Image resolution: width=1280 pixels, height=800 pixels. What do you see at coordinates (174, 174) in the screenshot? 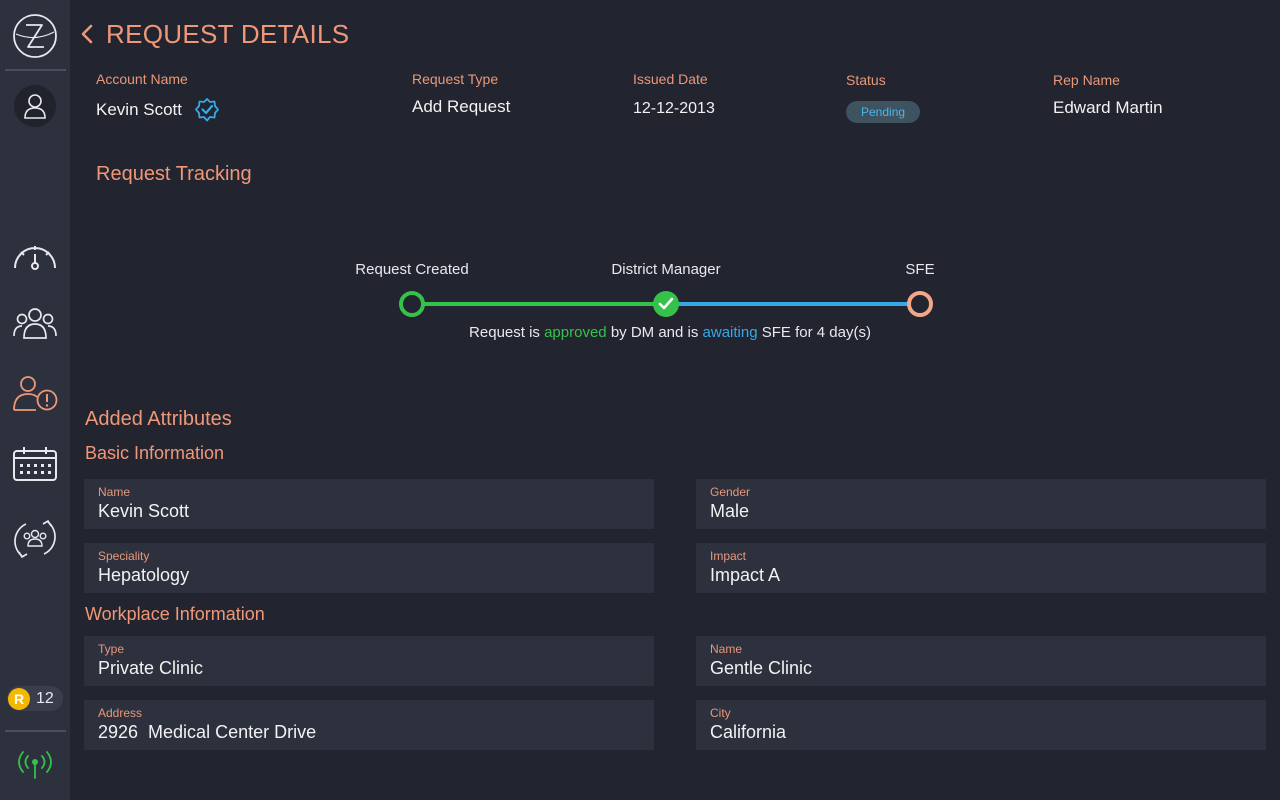
I see `request-tracking-title: Request Tracking` at bounding box center [174, 174].